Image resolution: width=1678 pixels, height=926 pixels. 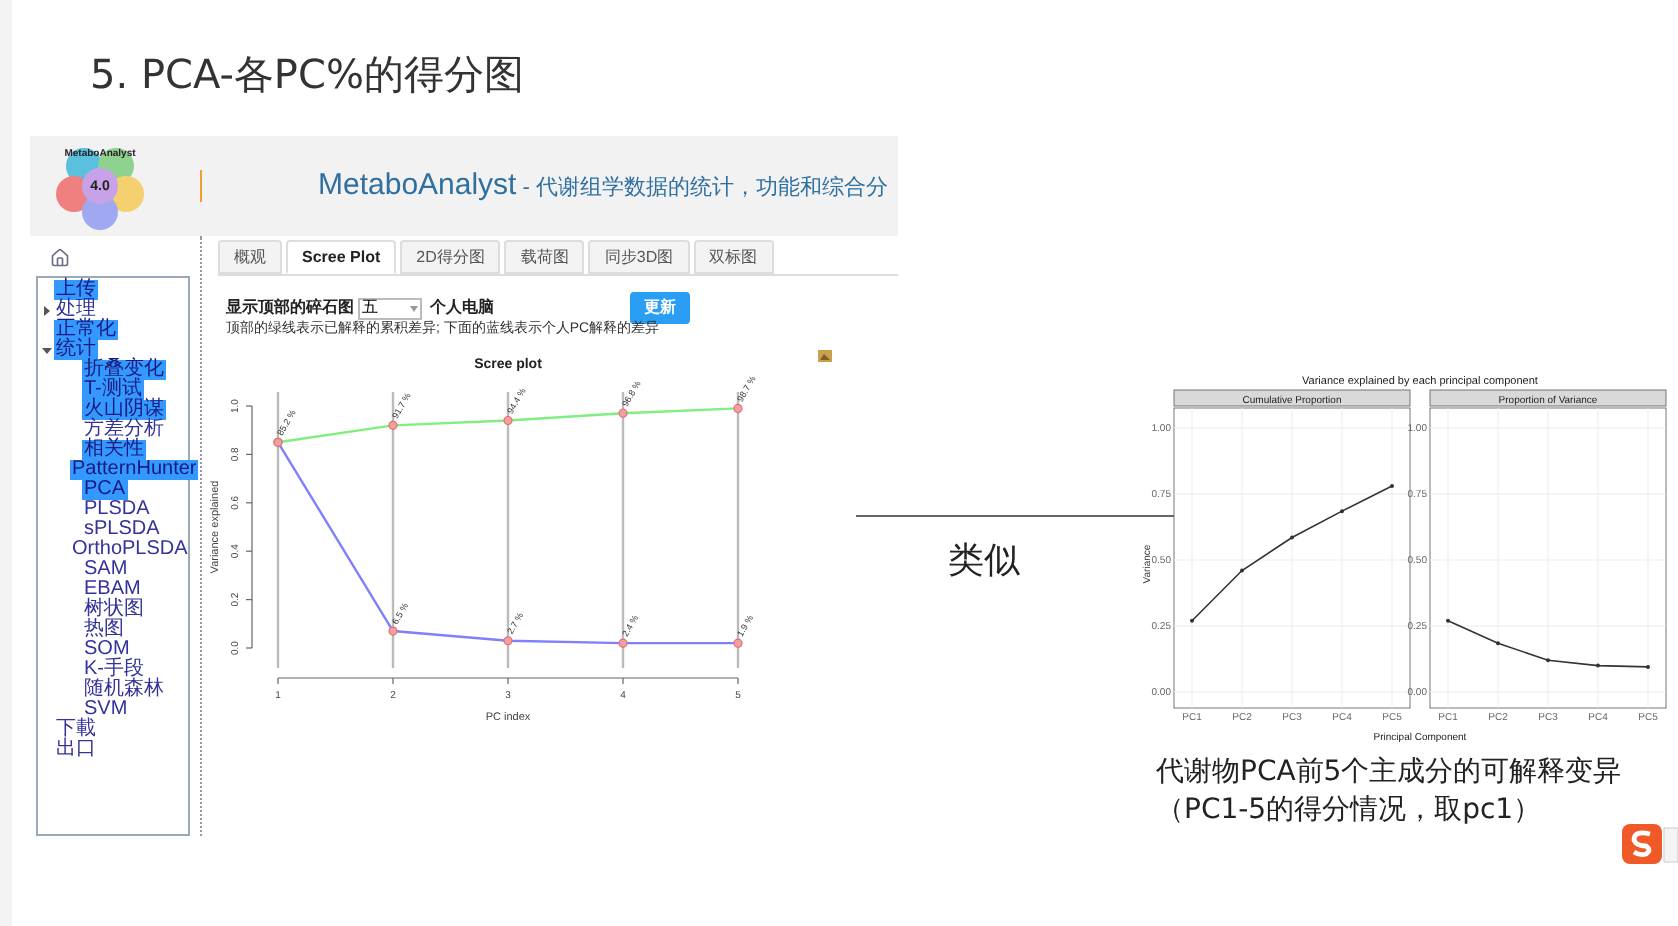 What do you see at coordinates (112, 590) in the screenshot?
I see `sidebar-item: EBAM` at bounding box center [112, 590].